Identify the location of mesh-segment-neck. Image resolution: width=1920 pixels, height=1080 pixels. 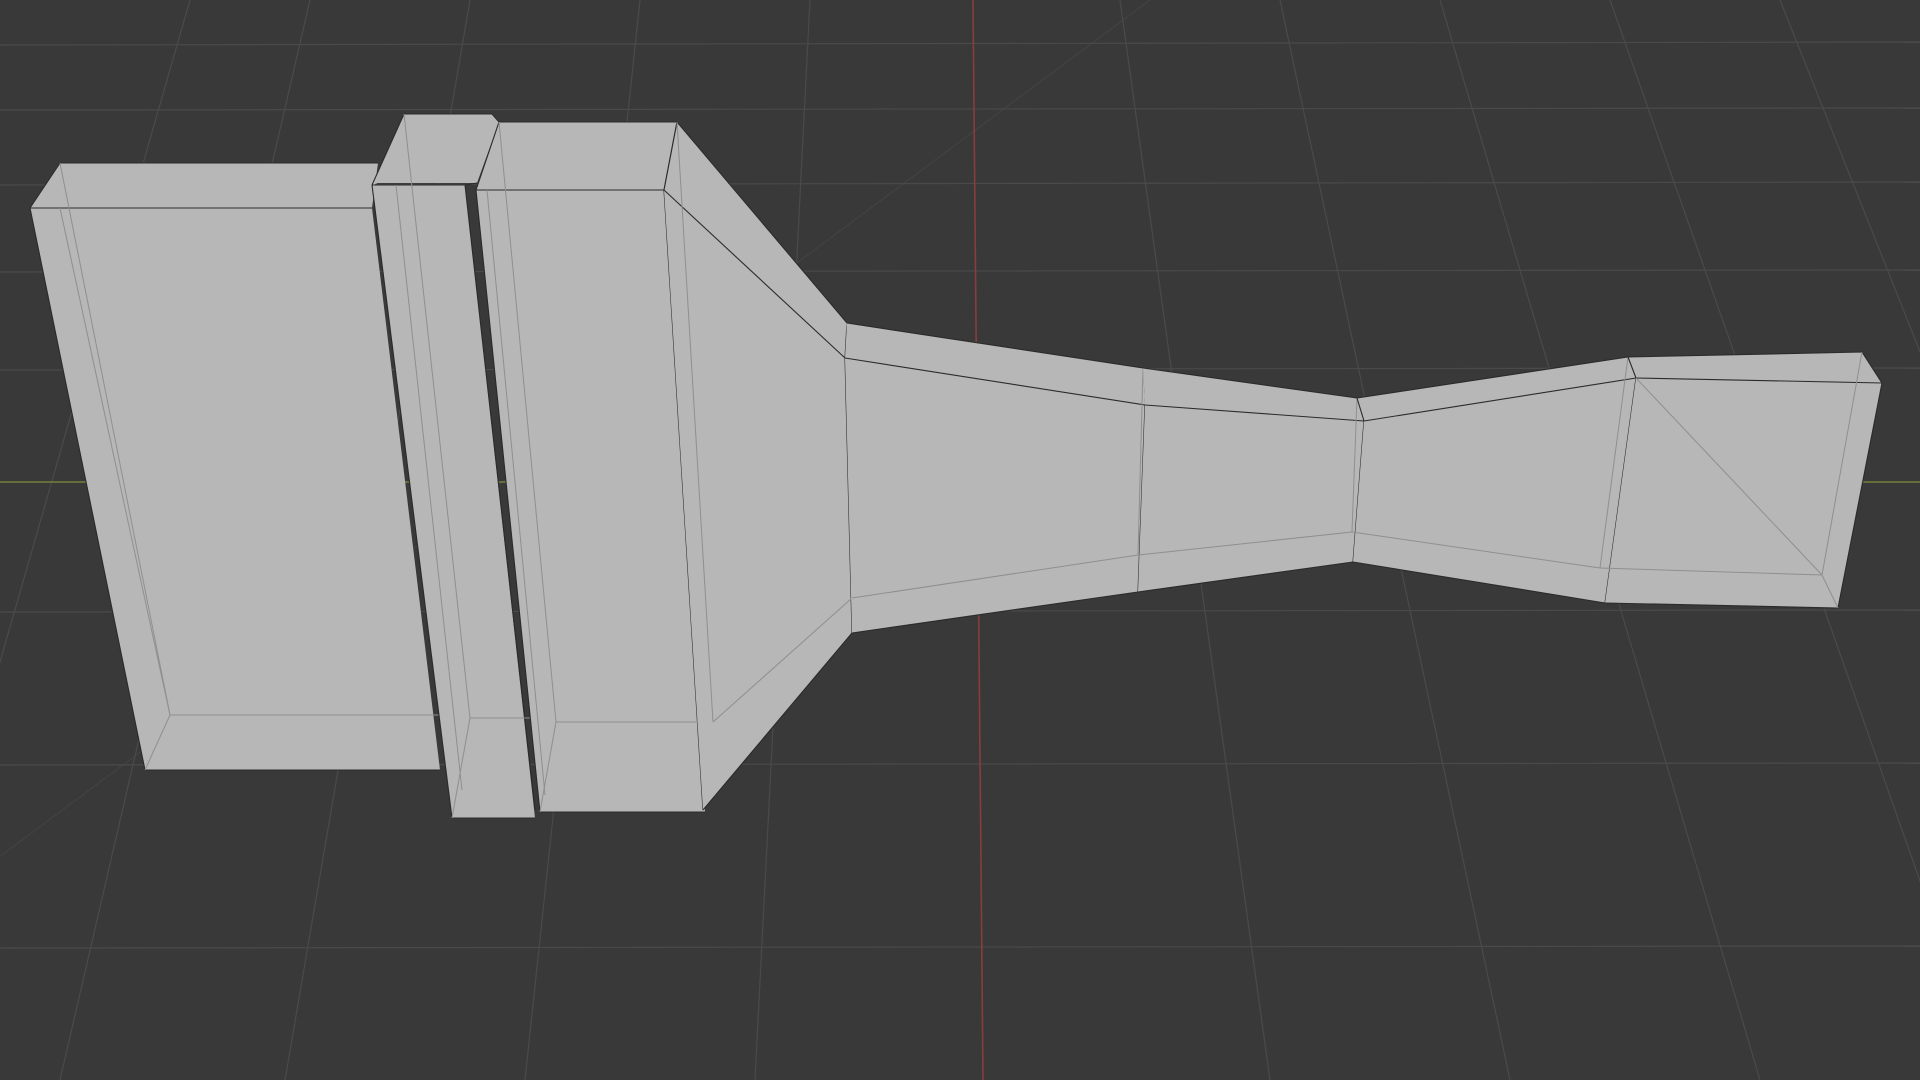
(1494, 480).